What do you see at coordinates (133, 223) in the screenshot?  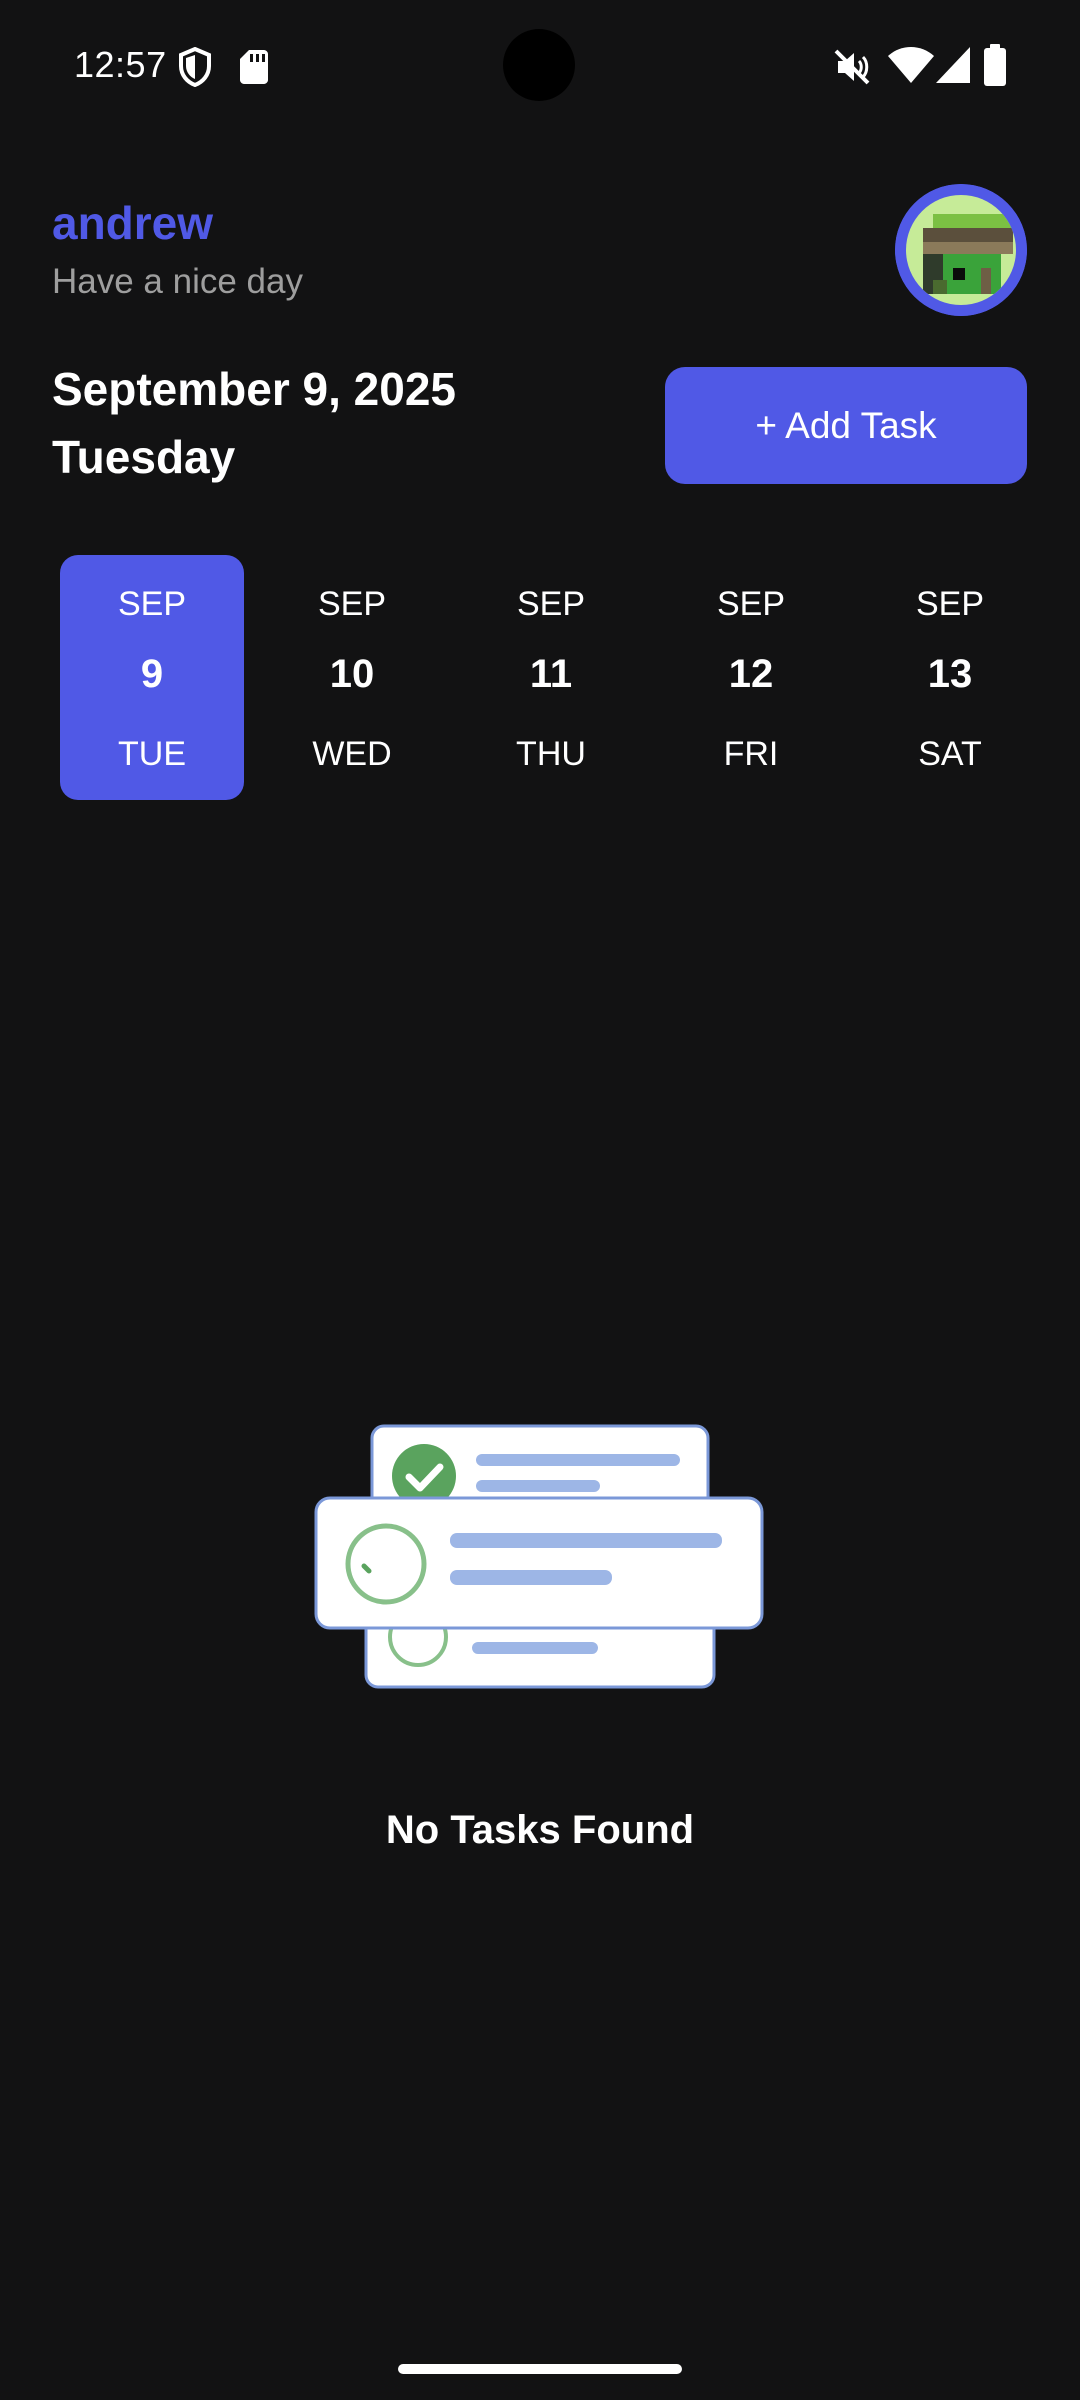 I see `username-label: andrew` at bounding box center [133, 223].